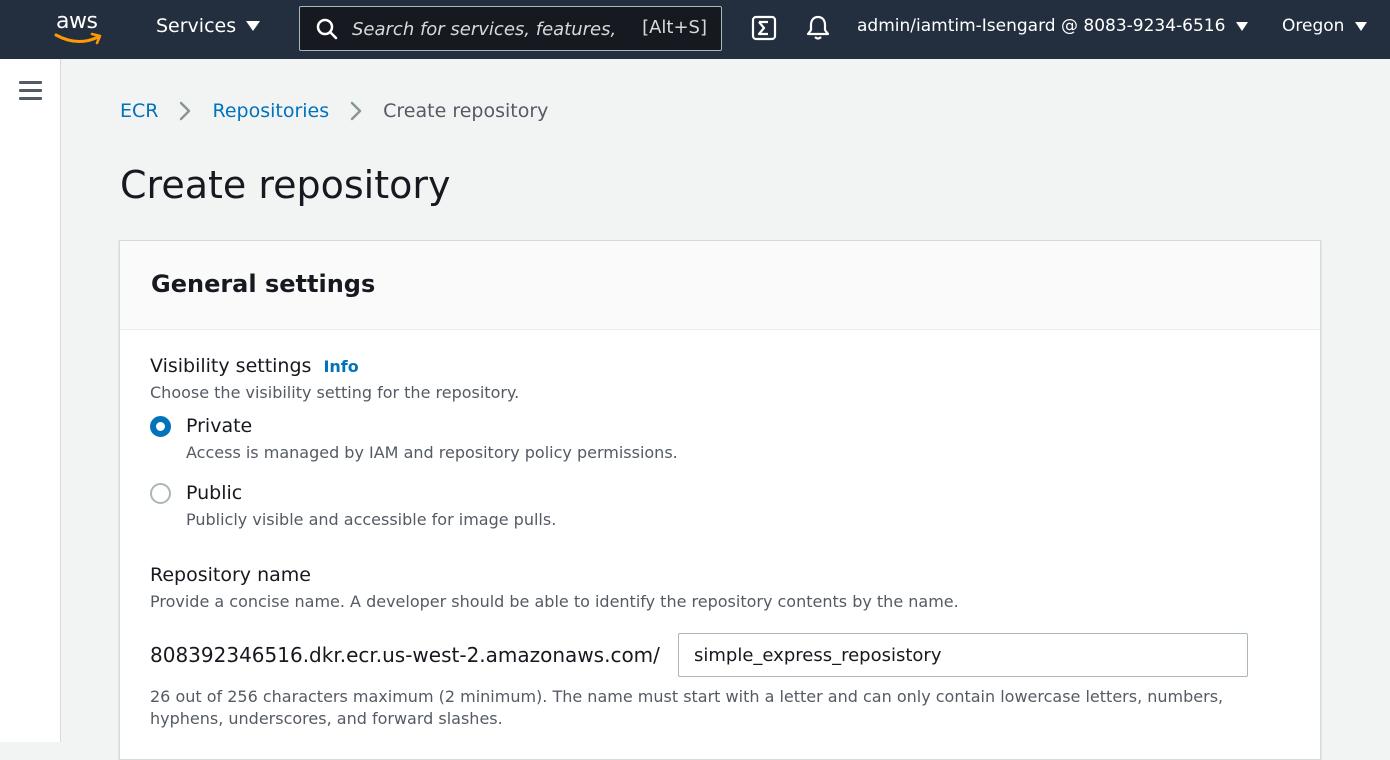 This screenshot has width=1390, height=760. Describe the element at coordinates (764, 28) in the screenshot. I see `cloudshell-icon` at that location.